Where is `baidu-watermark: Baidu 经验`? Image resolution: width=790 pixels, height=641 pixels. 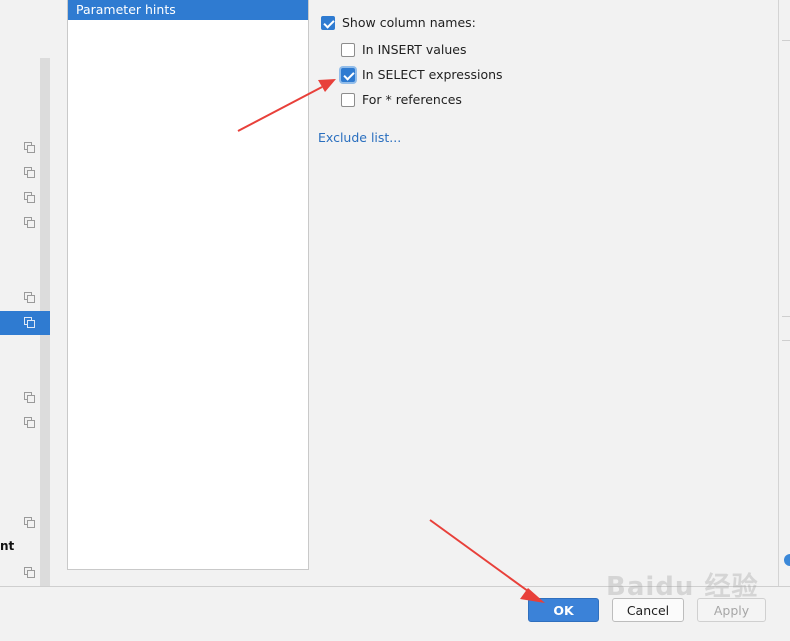 baidu-watermark: Baidu 经验 is located at coordinates (682, 587).